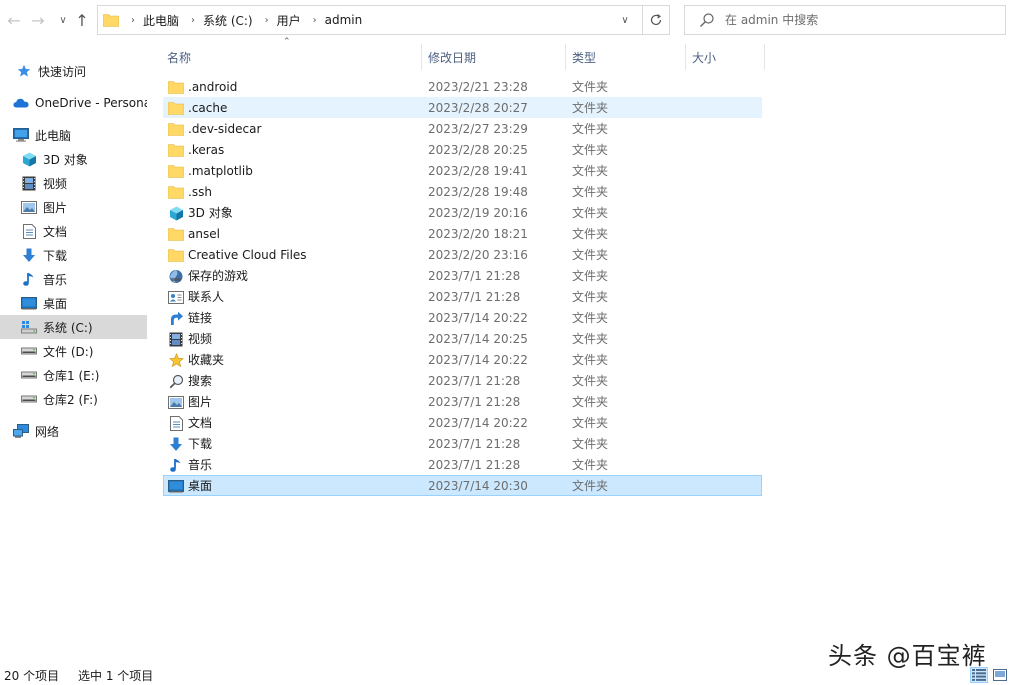 This screenshot has width=1010, height=685. What do you see at coordinates (73, 231) in the screenshot?
I see `sidebar-item-documents: 文档` at bounding box center [73, 231].